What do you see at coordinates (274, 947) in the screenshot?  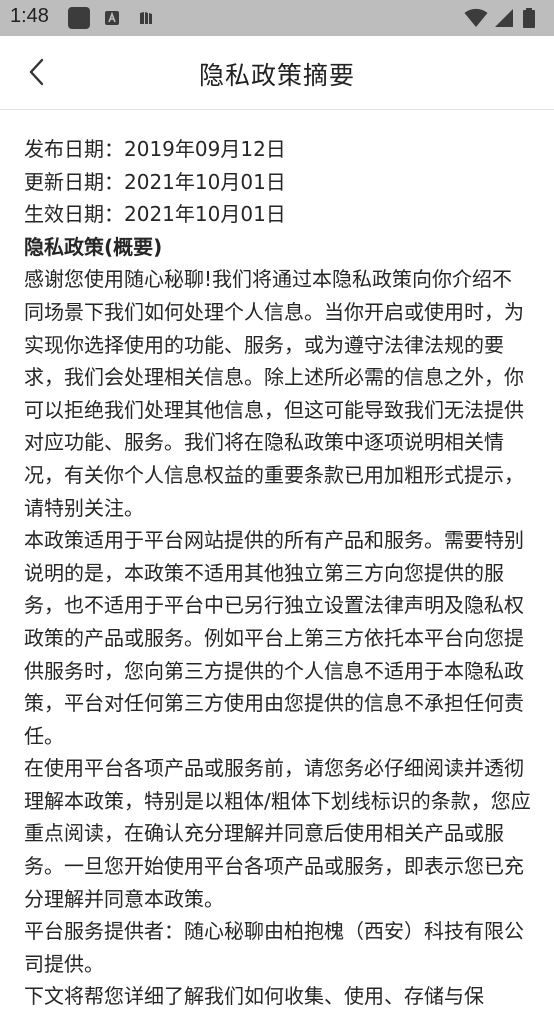 I see `policy-paragraph-provider: 平台服务提供者：随心秘聊由柏抱槐（西安）科技有限公司提供。` at bounding box center [274, 947].